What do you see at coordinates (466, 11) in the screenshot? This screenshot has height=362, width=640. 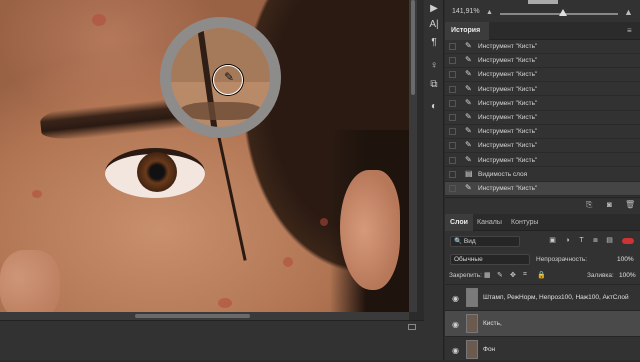 I see `zoom-value: 141,91%` at bounding box center [466, 11].